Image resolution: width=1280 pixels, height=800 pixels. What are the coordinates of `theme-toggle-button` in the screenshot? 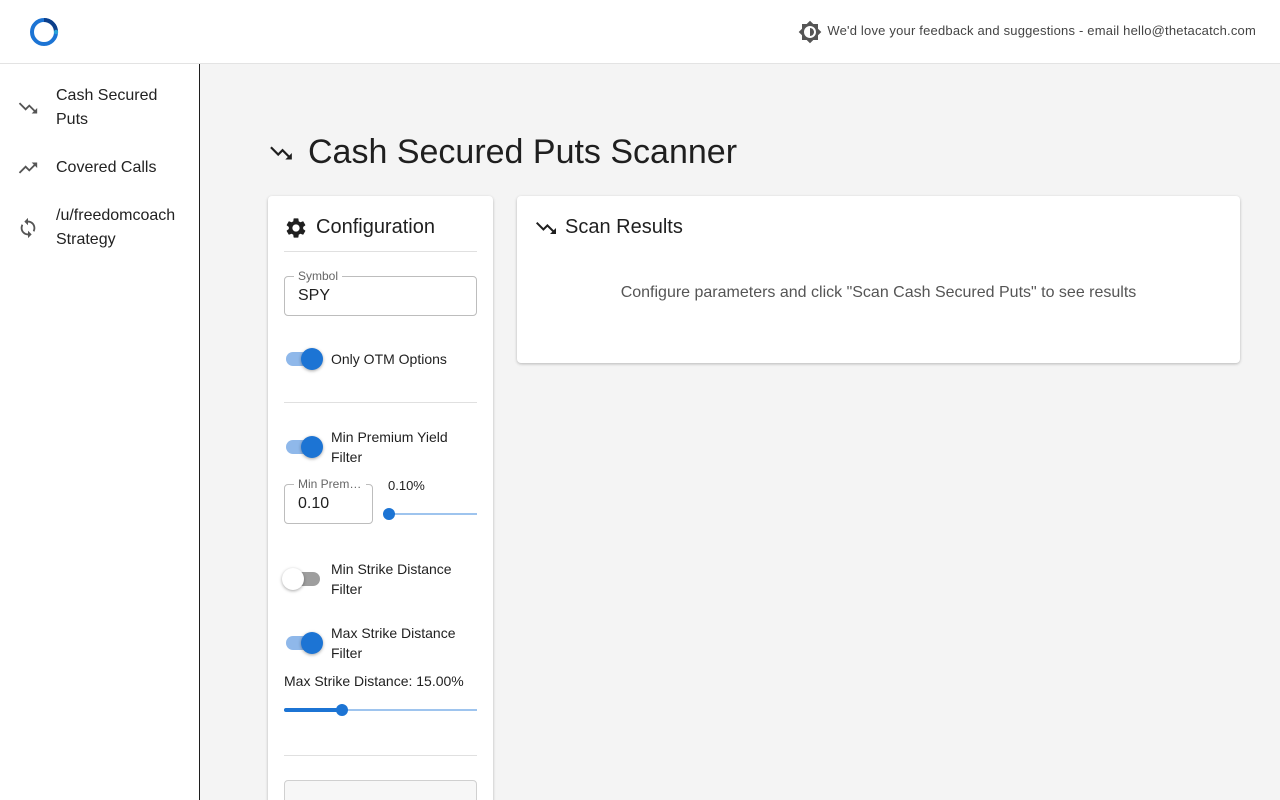 It's located at (810, 32).